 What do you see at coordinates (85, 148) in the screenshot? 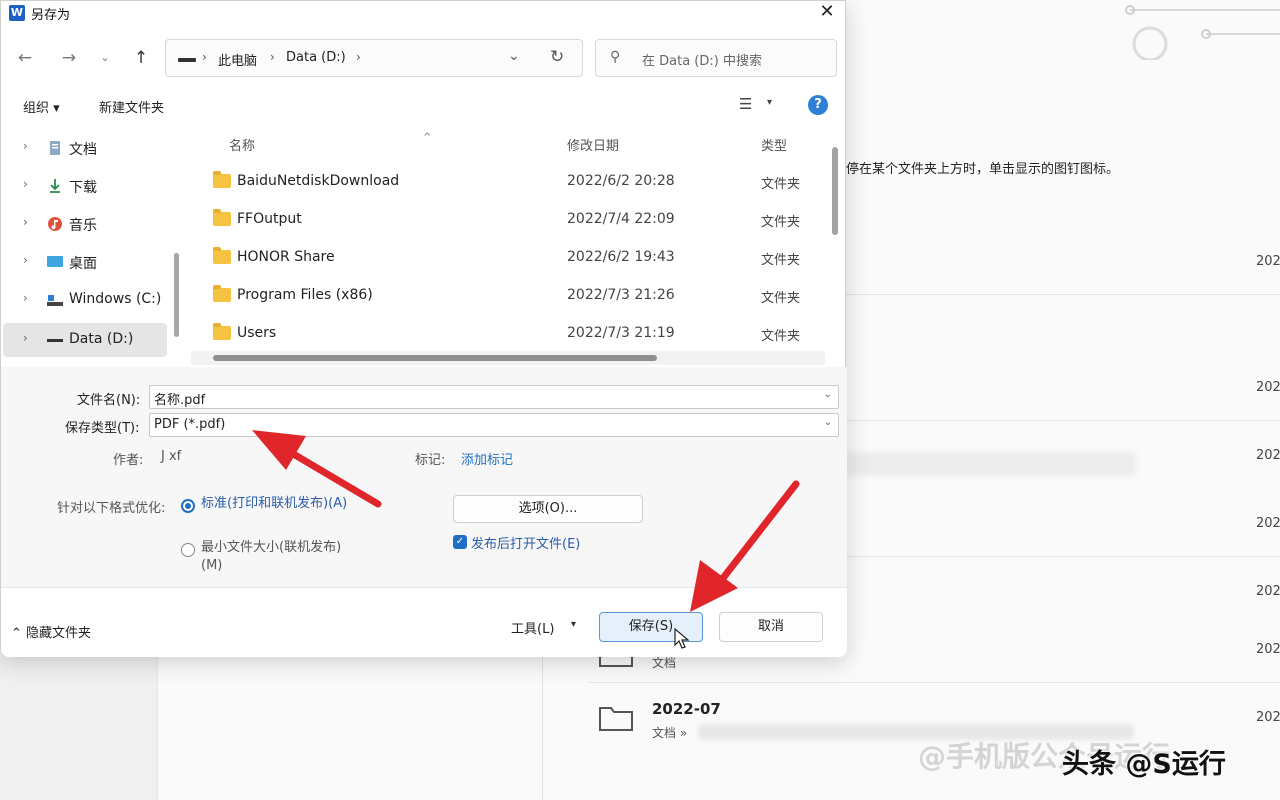
I see `tree-item-documents: › 文档` at bounding box center [85, 148].